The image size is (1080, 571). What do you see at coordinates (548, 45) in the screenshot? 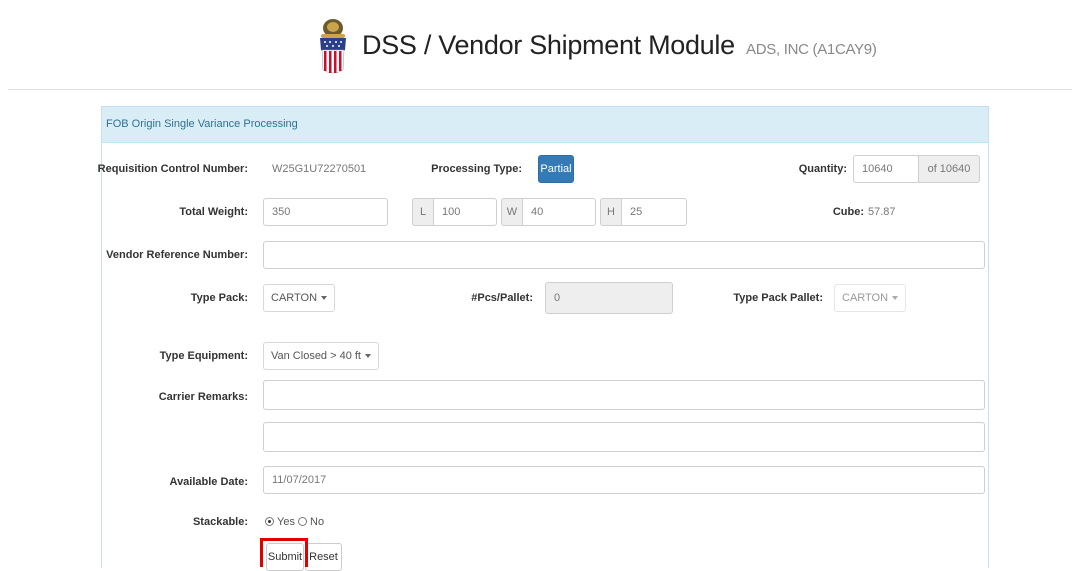
I see `module-title: DSS / Vendor Shipment Module` at bounding box center [548, 45].